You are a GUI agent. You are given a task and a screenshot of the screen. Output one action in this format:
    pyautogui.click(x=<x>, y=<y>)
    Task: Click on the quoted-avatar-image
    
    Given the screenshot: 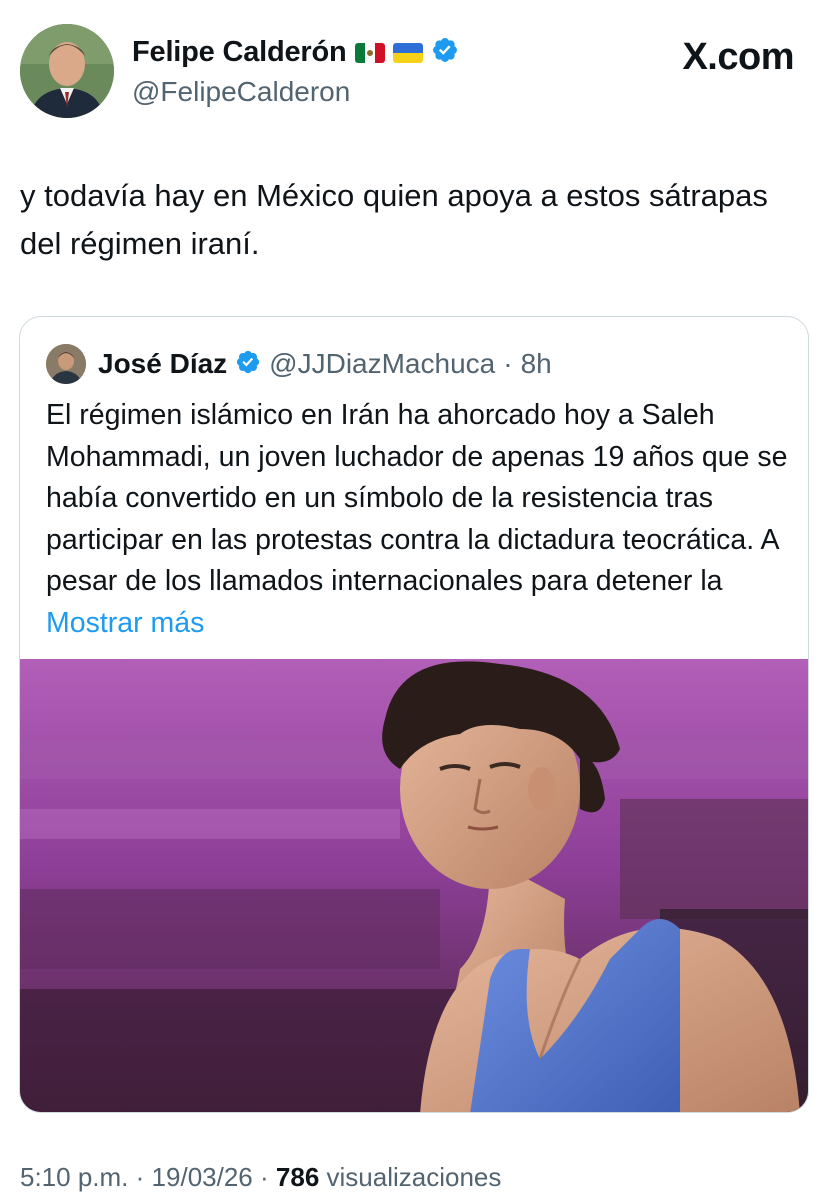 What is the action you would take?
    pyautogui.click(x=66, y=364)
    